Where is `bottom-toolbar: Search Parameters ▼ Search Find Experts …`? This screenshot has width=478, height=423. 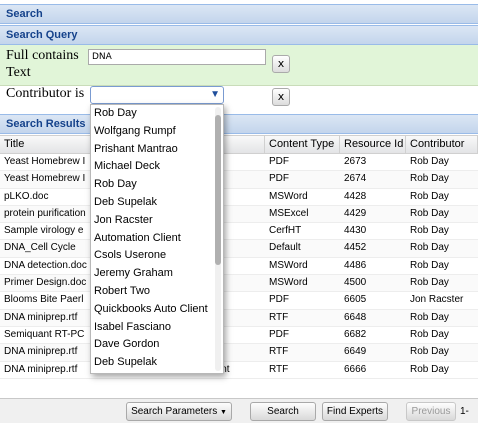 bottom-toolbar: Search Parameters ▼ Search Find Experts … is located at coordinates (239, 410).